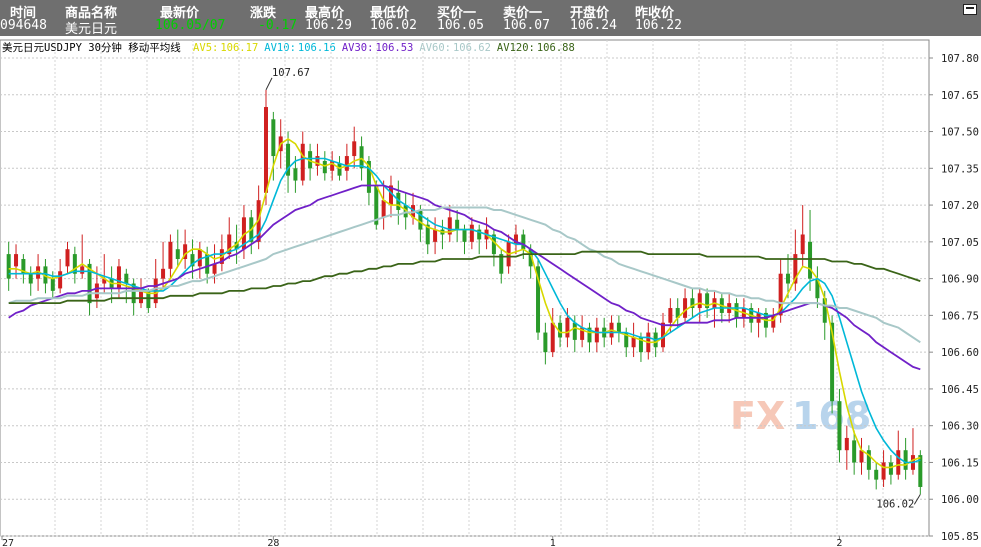 The width and height of the screenshot is (981, 547). I want to click on low-annotation-leader, so click(917, 499).